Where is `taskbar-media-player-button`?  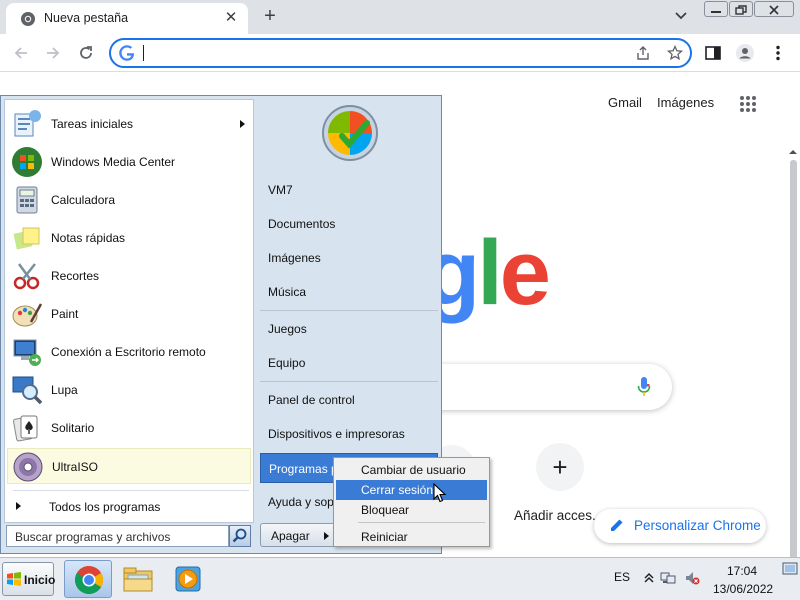 taskbar-media-player-button is located at coordinates (188, 579).